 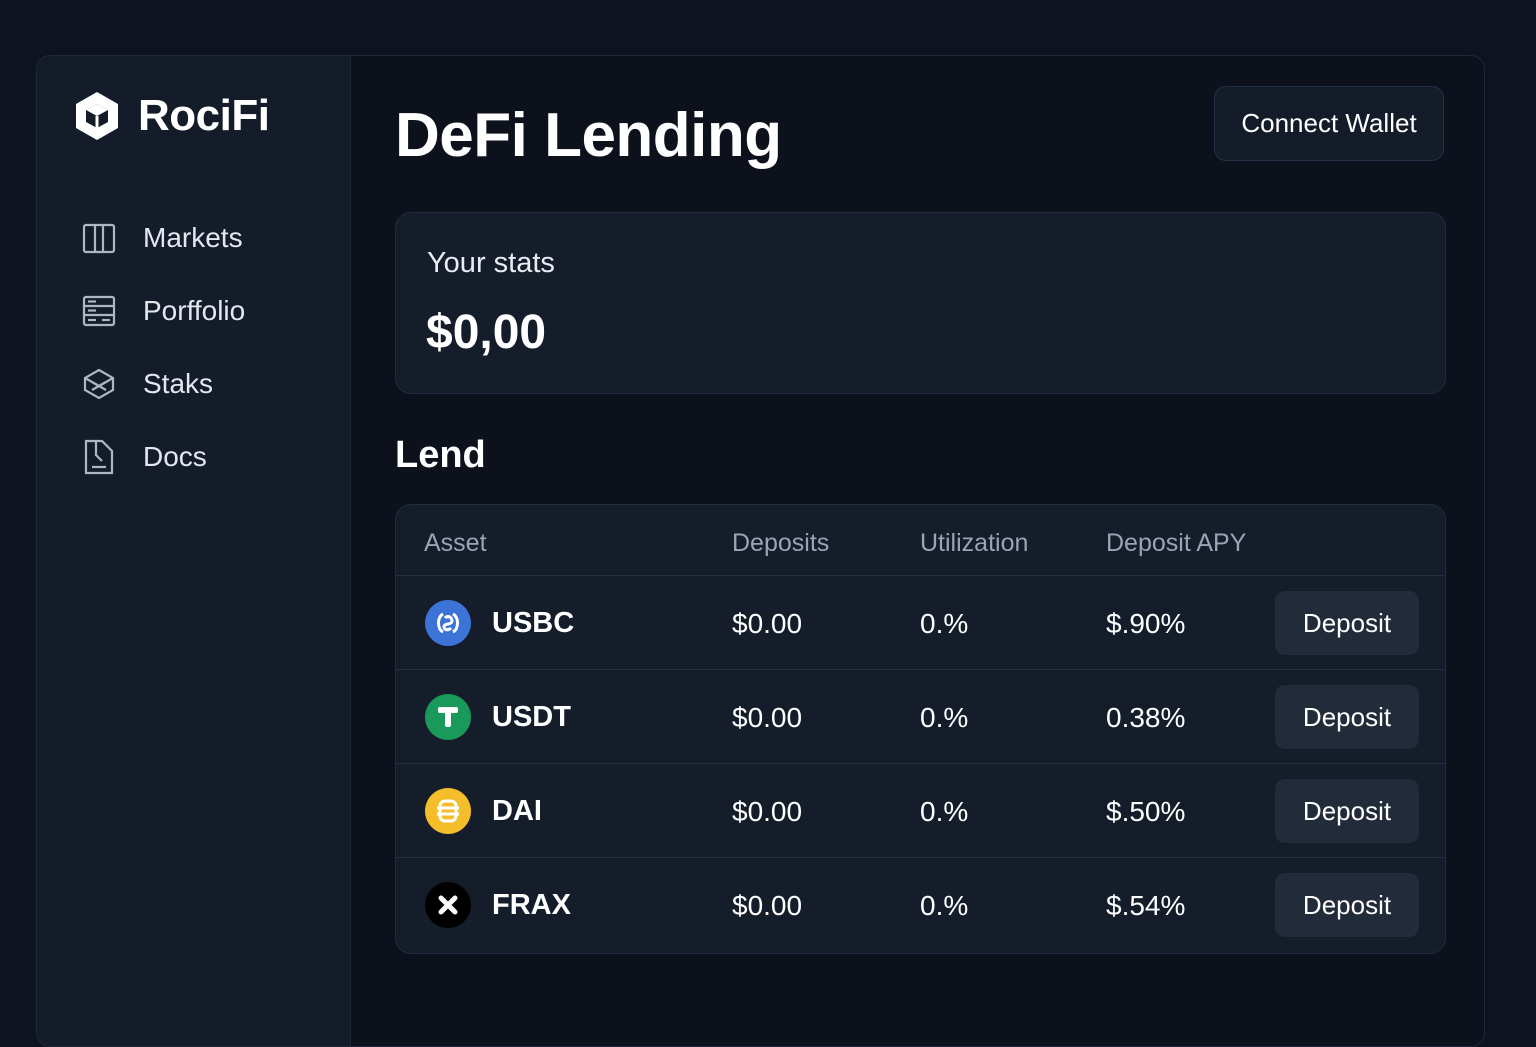 I want to click on table-row: USBC $0.00 0.% $.90% Deposit, so click(x=920, y=623).